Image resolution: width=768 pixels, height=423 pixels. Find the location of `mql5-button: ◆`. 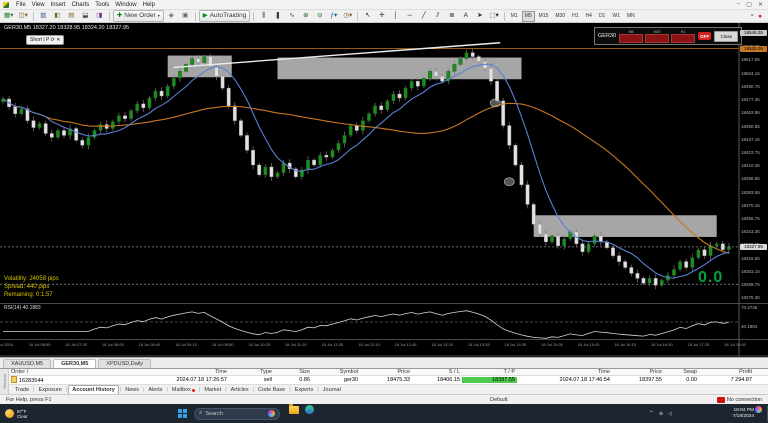

mql5-button: ◆ is located at coordinates (171, 16).